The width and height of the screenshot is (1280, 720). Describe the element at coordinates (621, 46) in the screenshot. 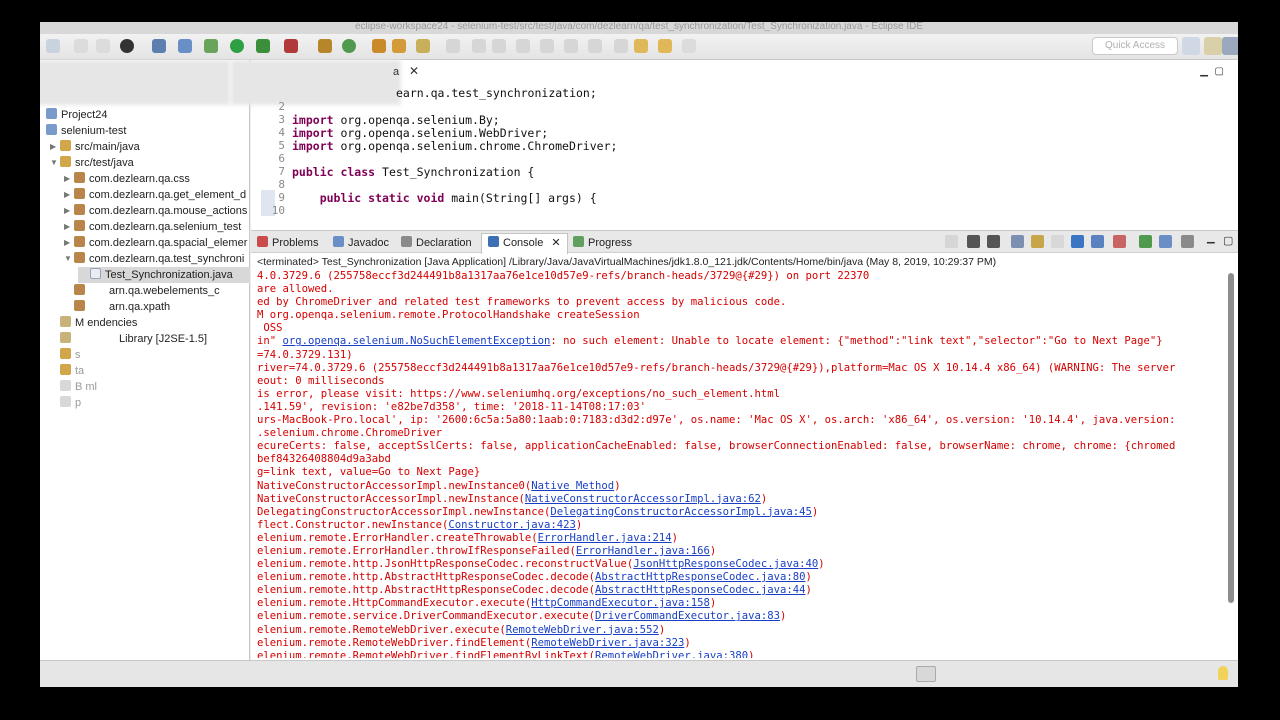

I see `last-edit-icon` at that location.